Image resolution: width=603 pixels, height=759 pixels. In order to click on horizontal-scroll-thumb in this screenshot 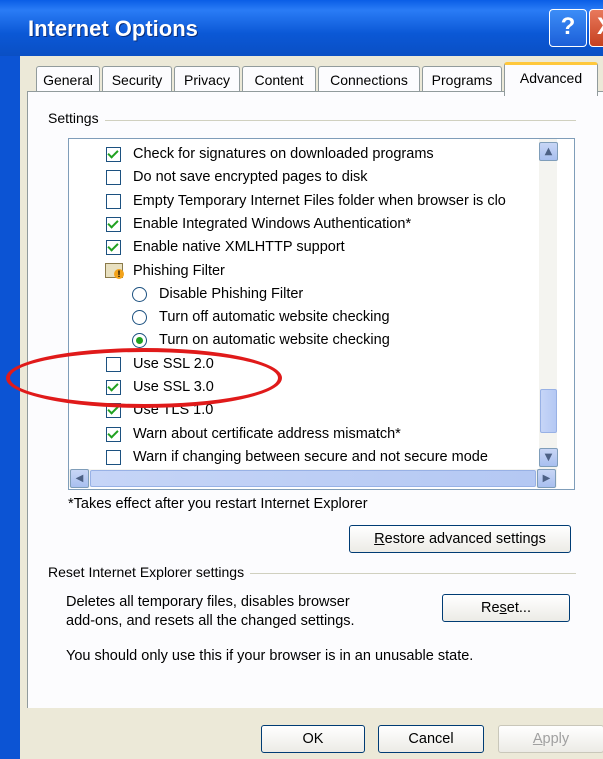, I will do `click(313, 478)`.